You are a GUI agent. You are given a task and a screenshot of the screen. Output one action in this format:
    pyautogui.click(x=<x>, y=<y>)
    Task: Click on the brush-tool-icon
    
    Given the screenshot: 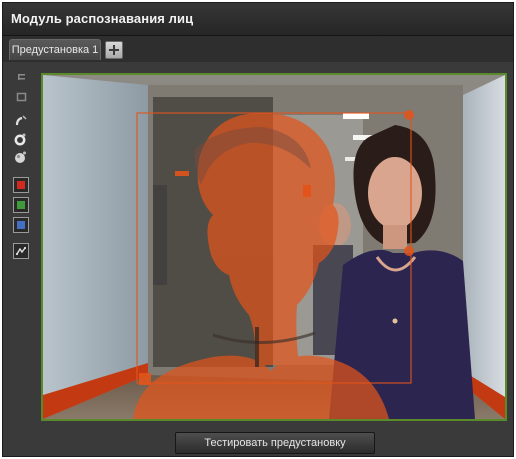 What is the action you would take?
    pyautogui.click(x=21, y=121)
    